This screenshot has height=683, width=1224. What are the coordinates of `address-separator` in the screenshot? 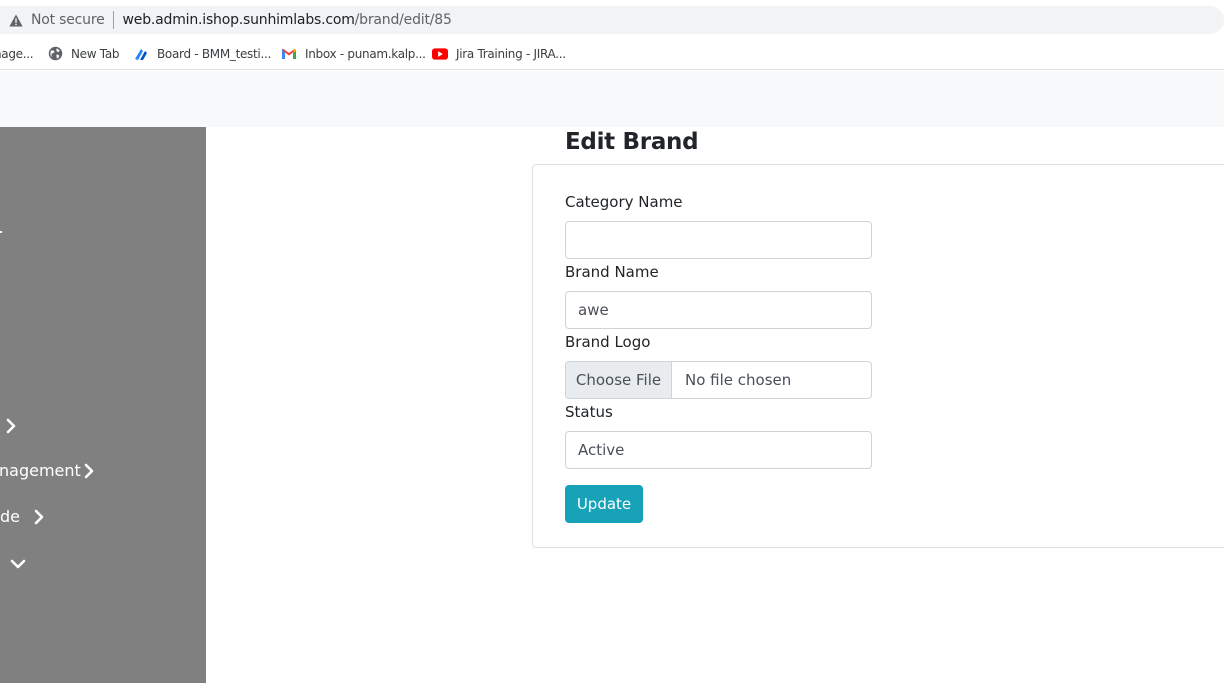 It's located at (113, 20).